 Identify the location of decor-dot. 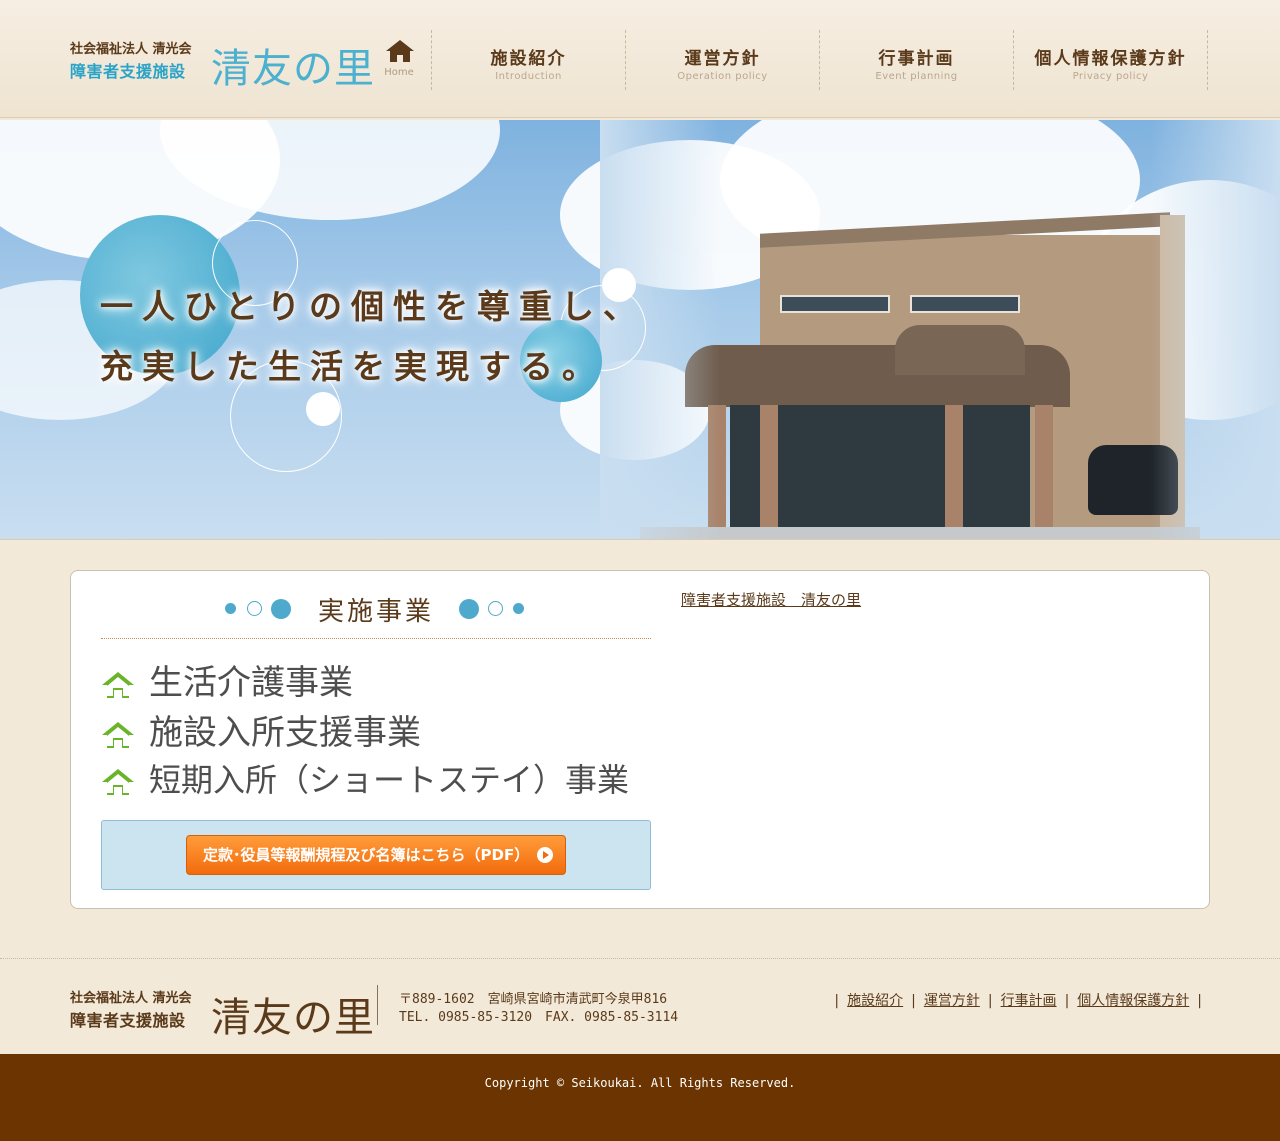
(323, 409).